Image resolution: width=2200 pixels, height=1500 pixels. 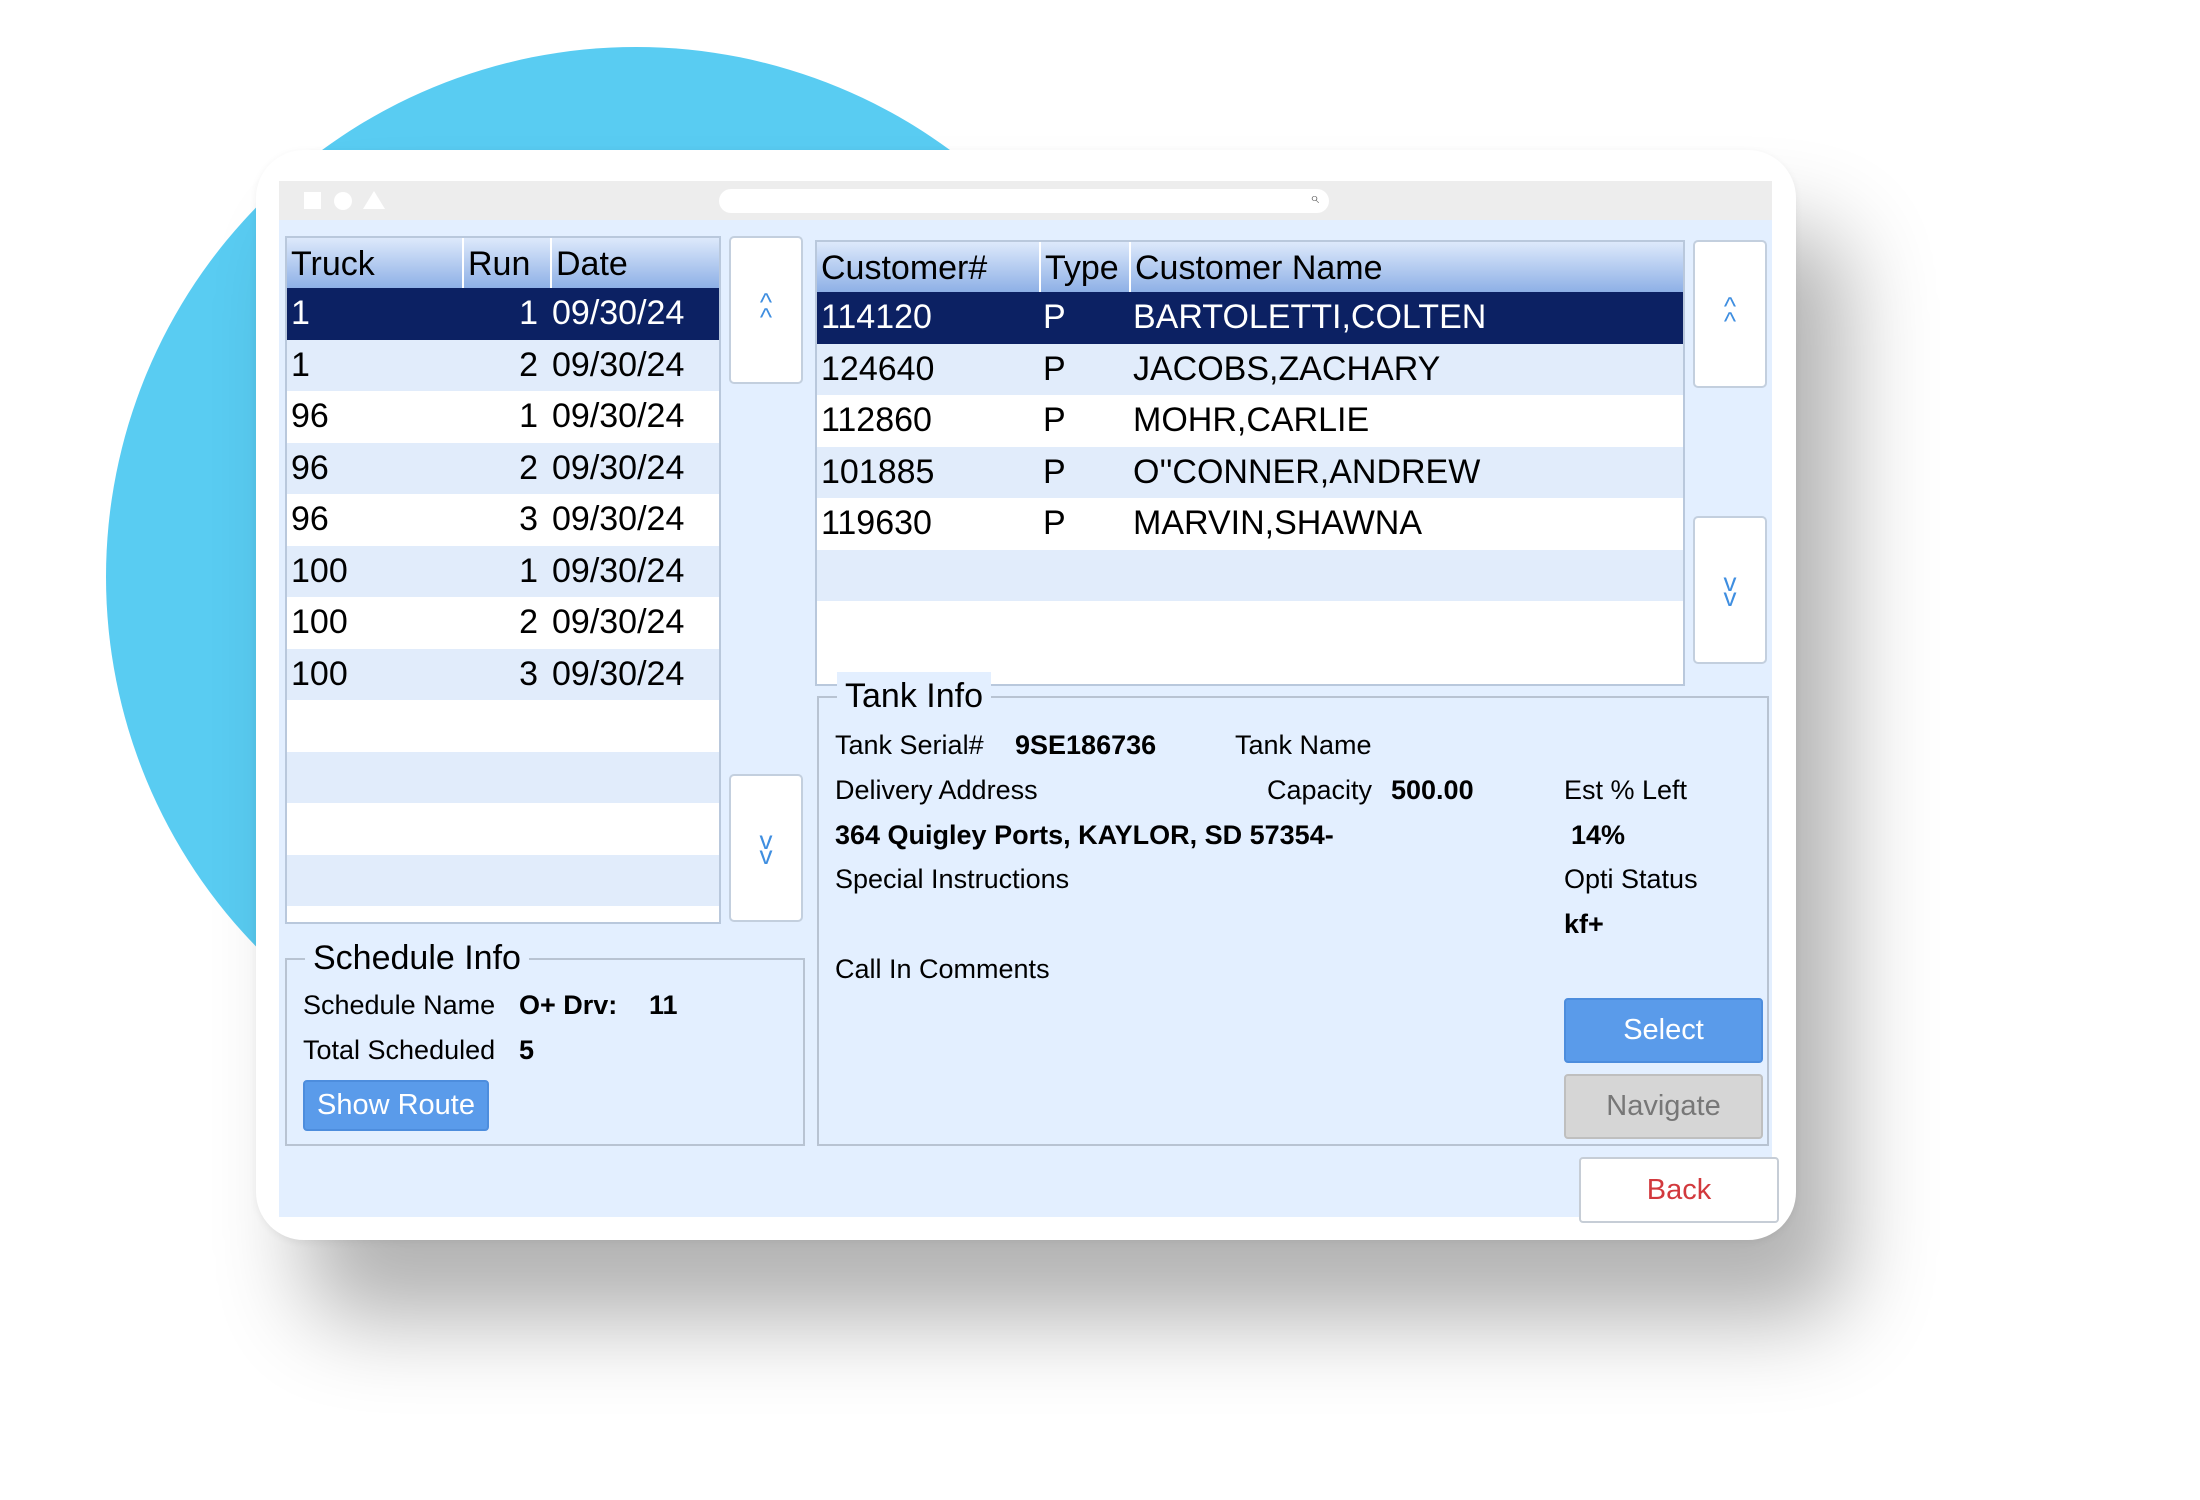 What do you see at coordinates (1310, 317) in the screenshot?
I see `customers-table-cell-name: BARTOLETTI,COLTEN` at bounding box center [1310, 317].